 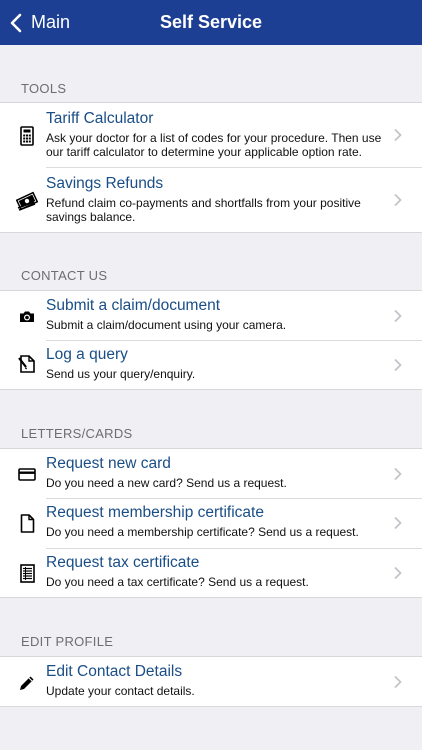 I want to click on ledger-icon, so click(x=27, y=573).